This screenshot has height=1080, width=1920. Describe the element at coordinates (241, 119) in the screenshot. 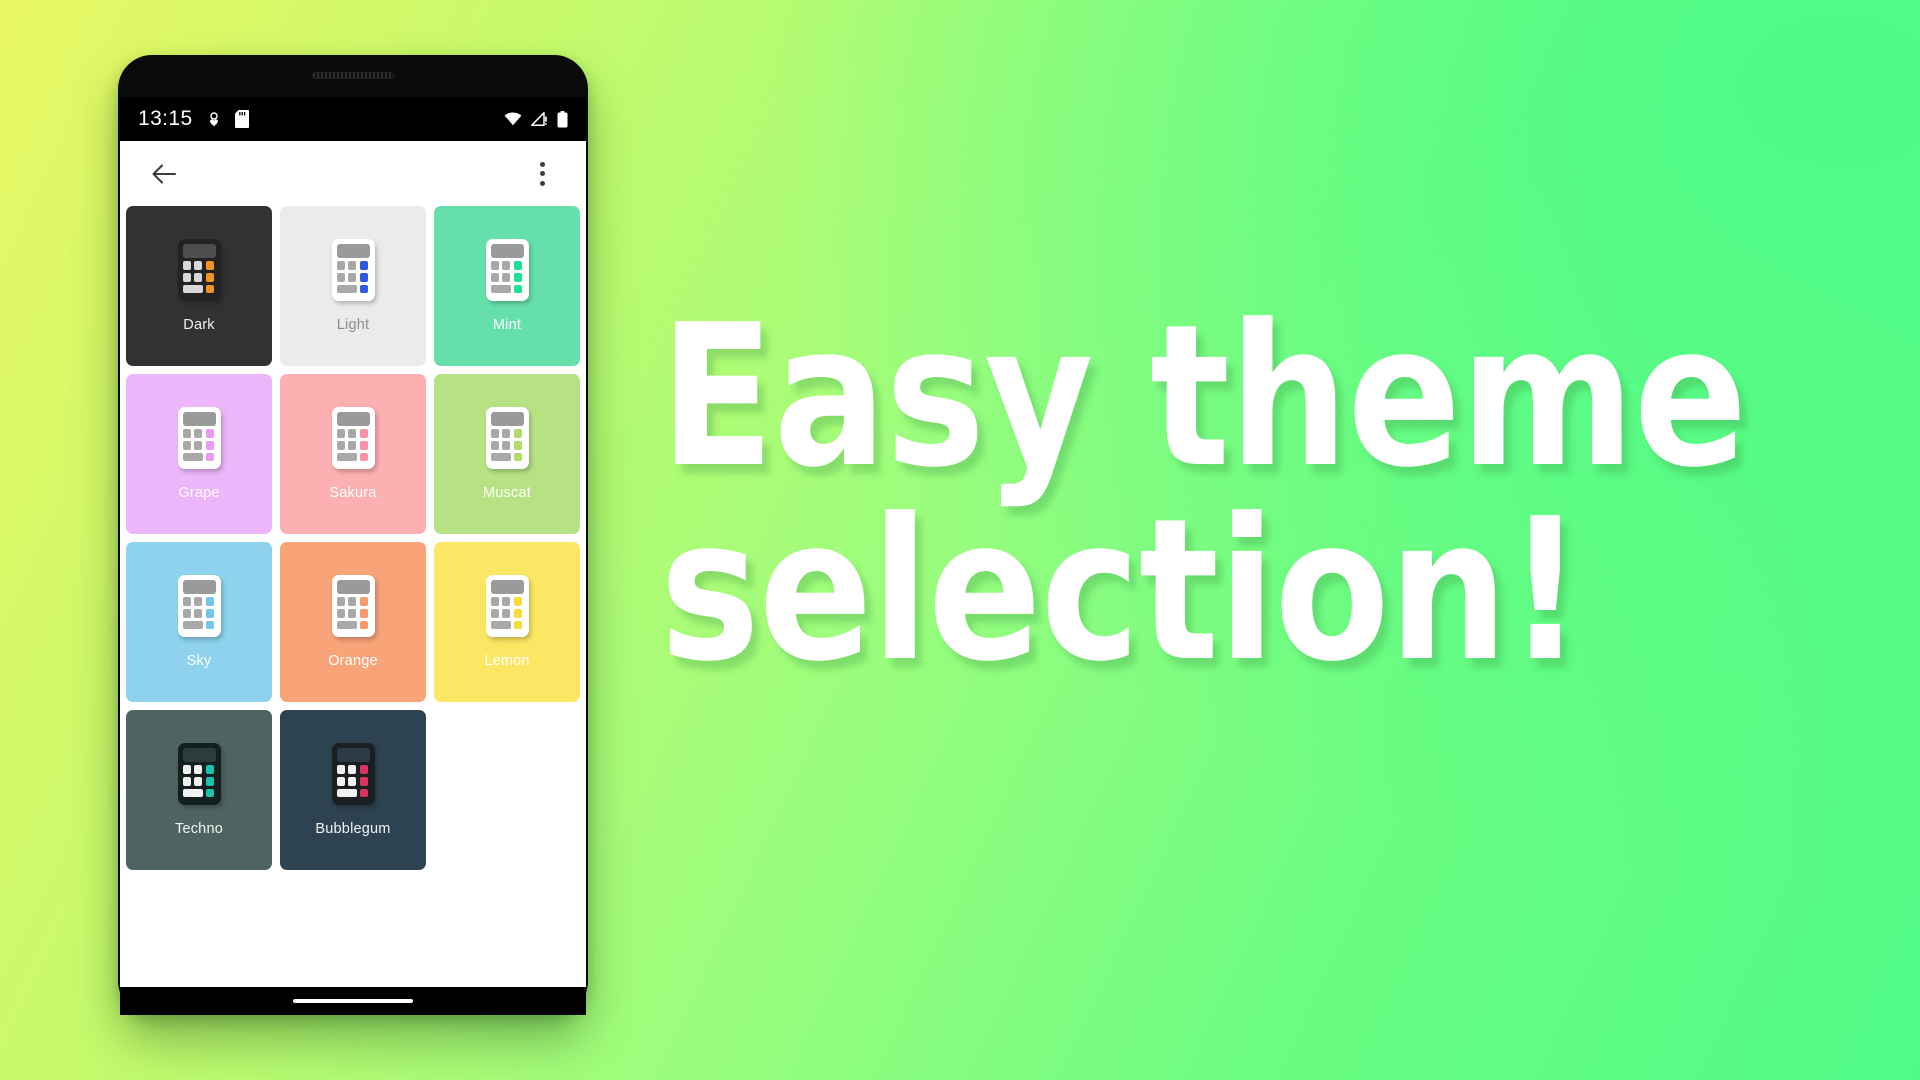

I see `sd-card-icon` at that location.